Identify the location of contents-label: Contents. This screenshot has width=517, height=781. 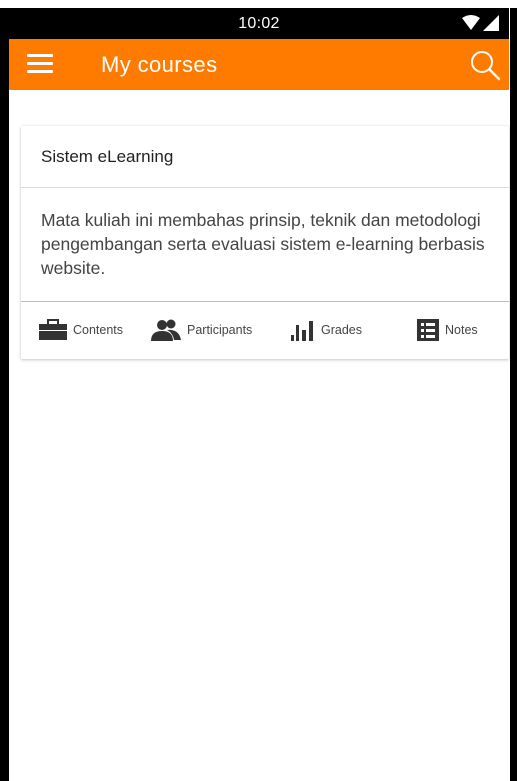
(98, 330).